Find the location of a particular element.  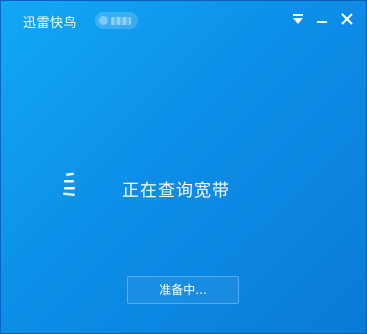

avatar is located at coordinates (103, 20).